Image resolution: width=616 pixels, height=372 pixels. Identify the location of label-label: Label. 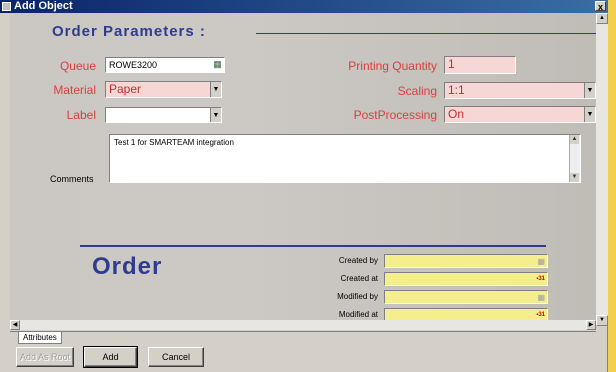
(81, 115).